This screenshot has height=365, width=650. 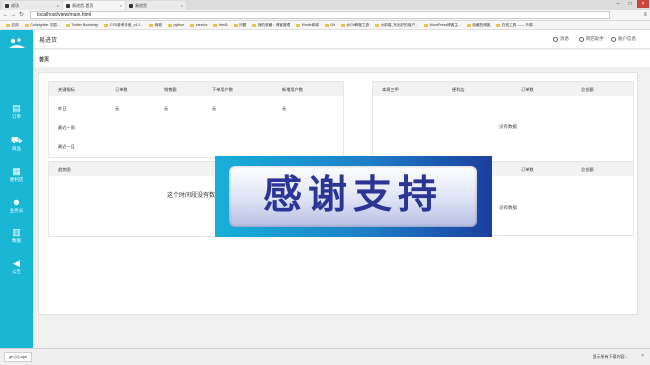 I want to click on forward-icon: →, so click(x=13, y=15).